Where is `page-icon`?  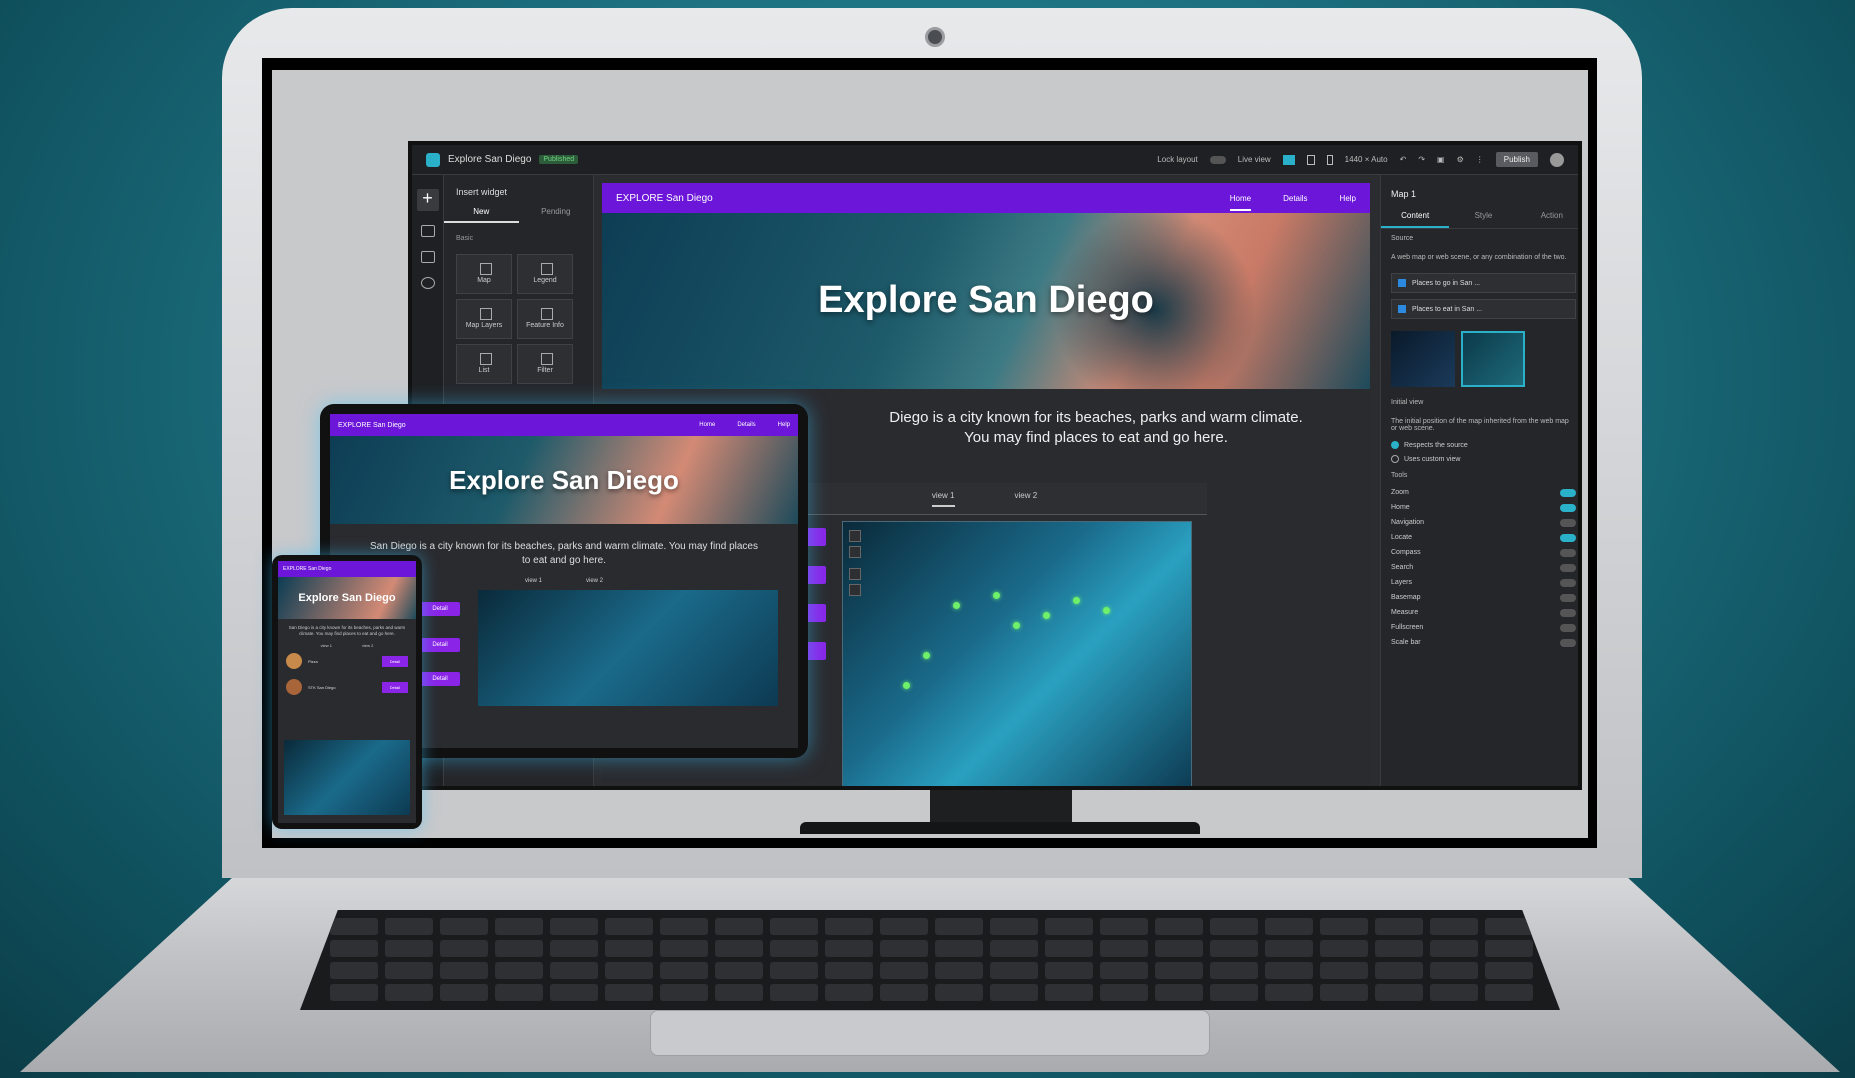
page-icon is located at coordinates (427, 231).